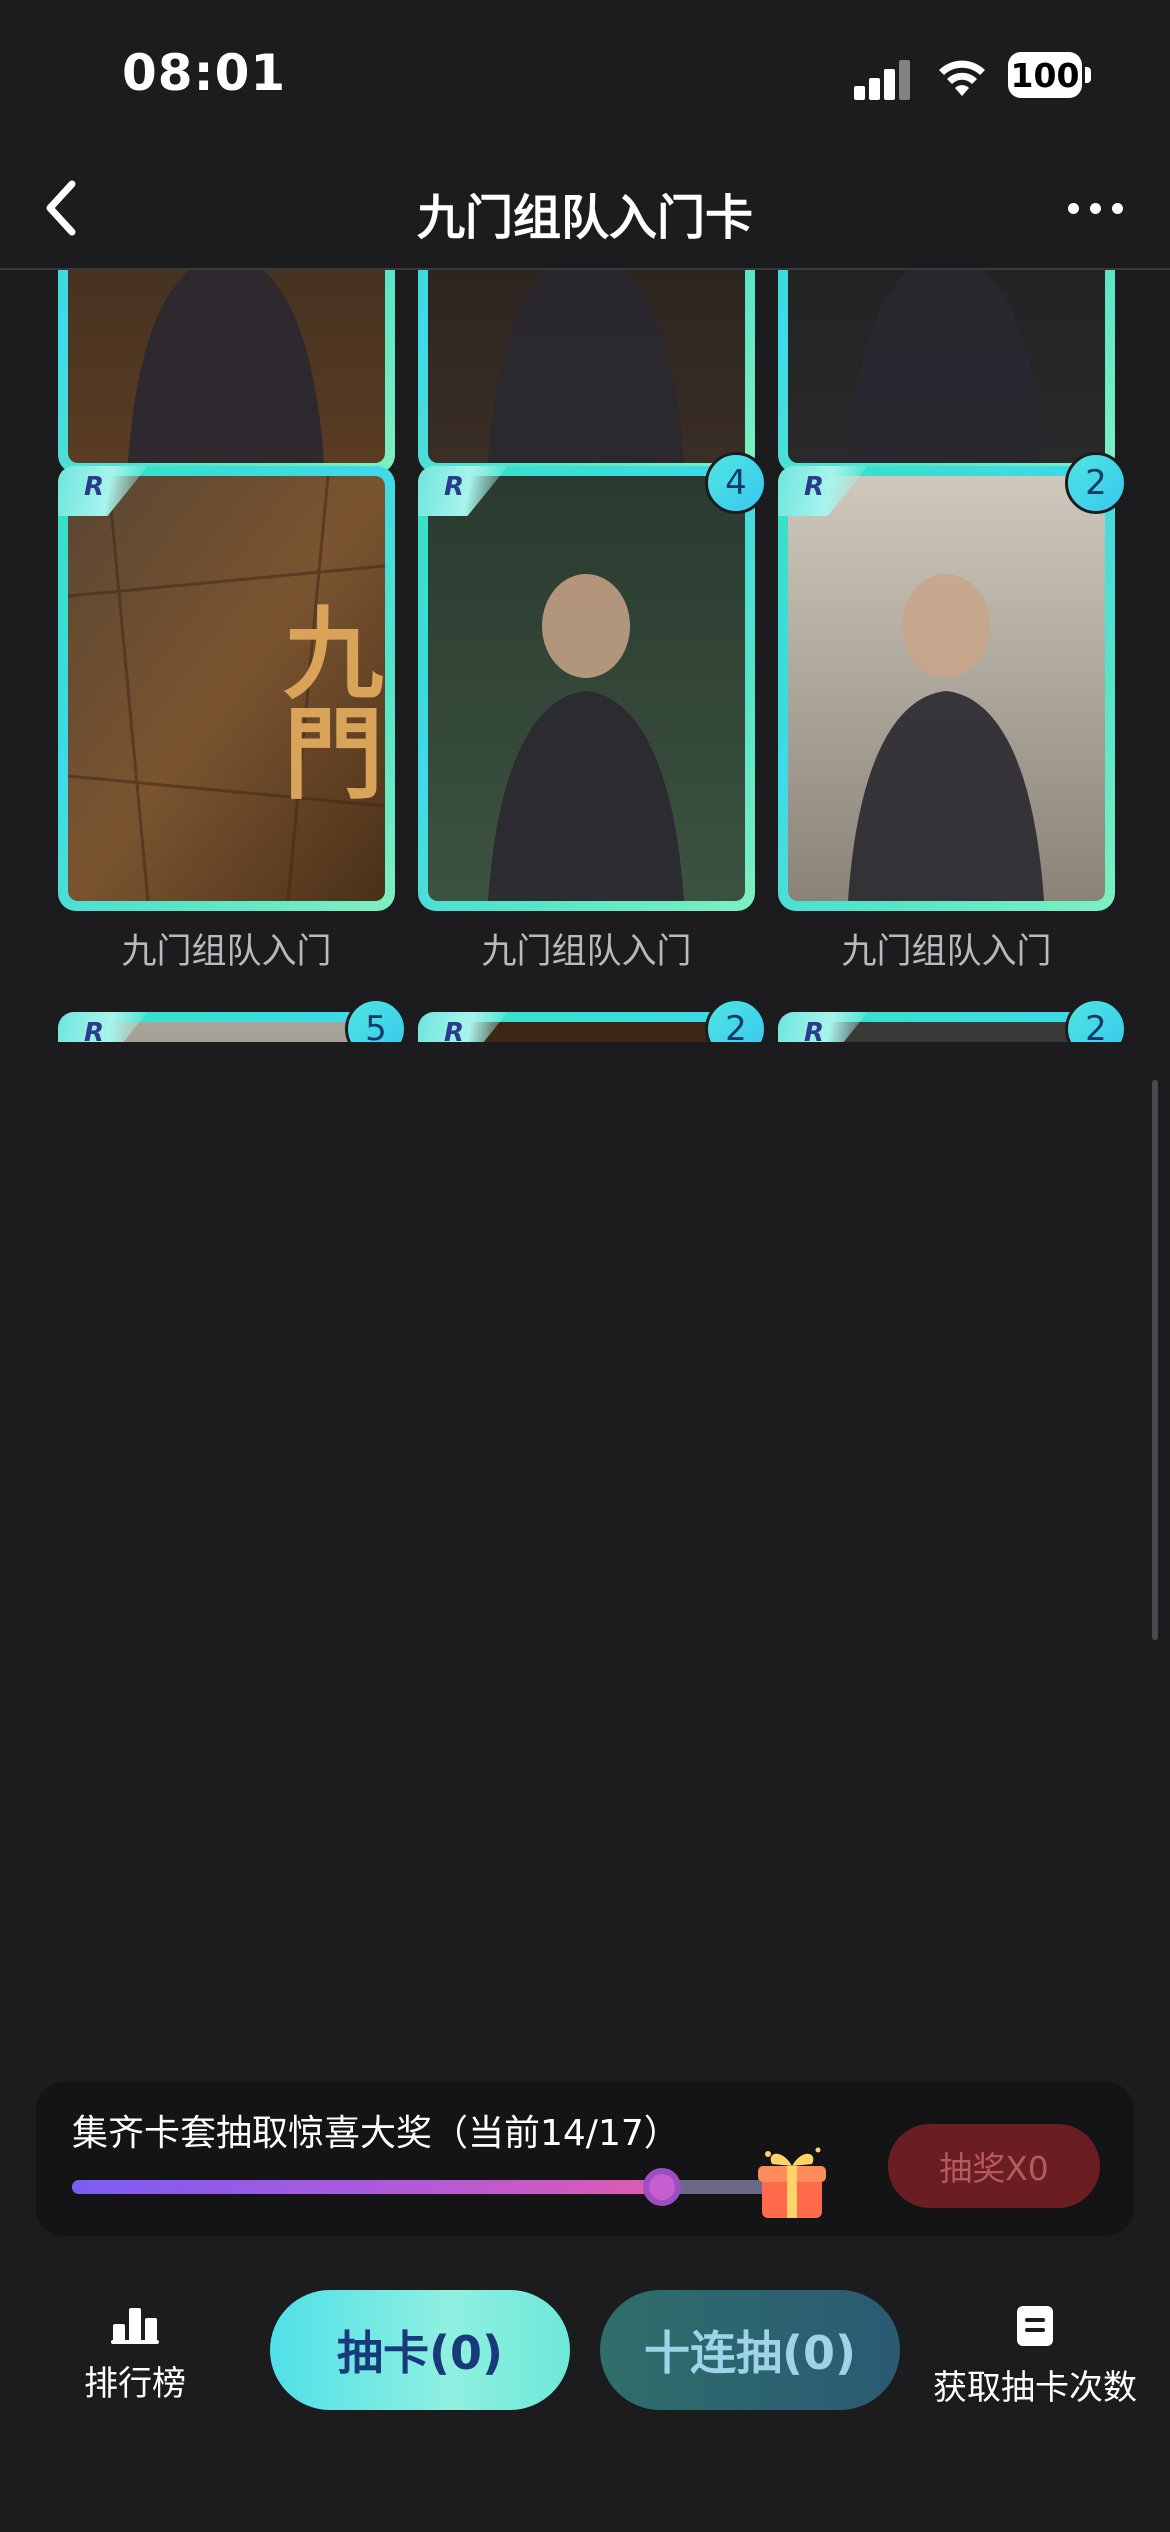 The width and height of the screenshot is (1170, 2532). What do you see at coordinates (420, 2350) in the screenshot?
I see `draw-card-button: 抽卡(0)` at bounding box center [420, 2350].